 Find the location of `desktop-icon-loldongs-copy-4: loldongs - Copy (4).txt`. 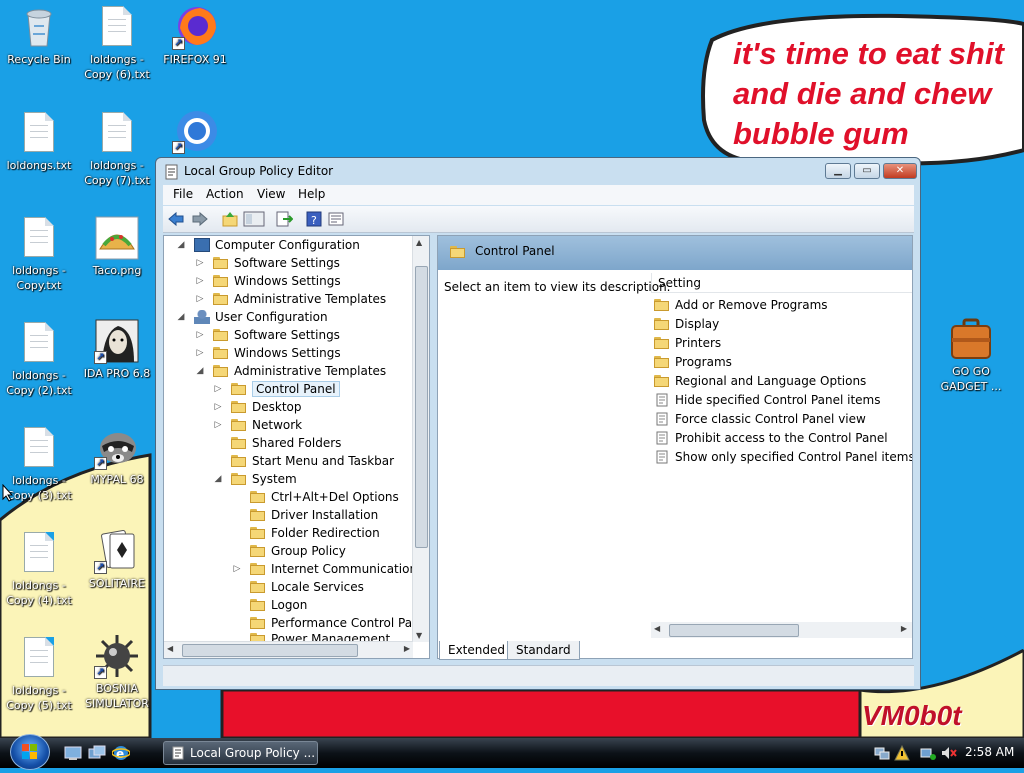

desktop-icon-loldongs-copy-4: loldongs - Copy (4).txt is located at coordinates (39, 569).